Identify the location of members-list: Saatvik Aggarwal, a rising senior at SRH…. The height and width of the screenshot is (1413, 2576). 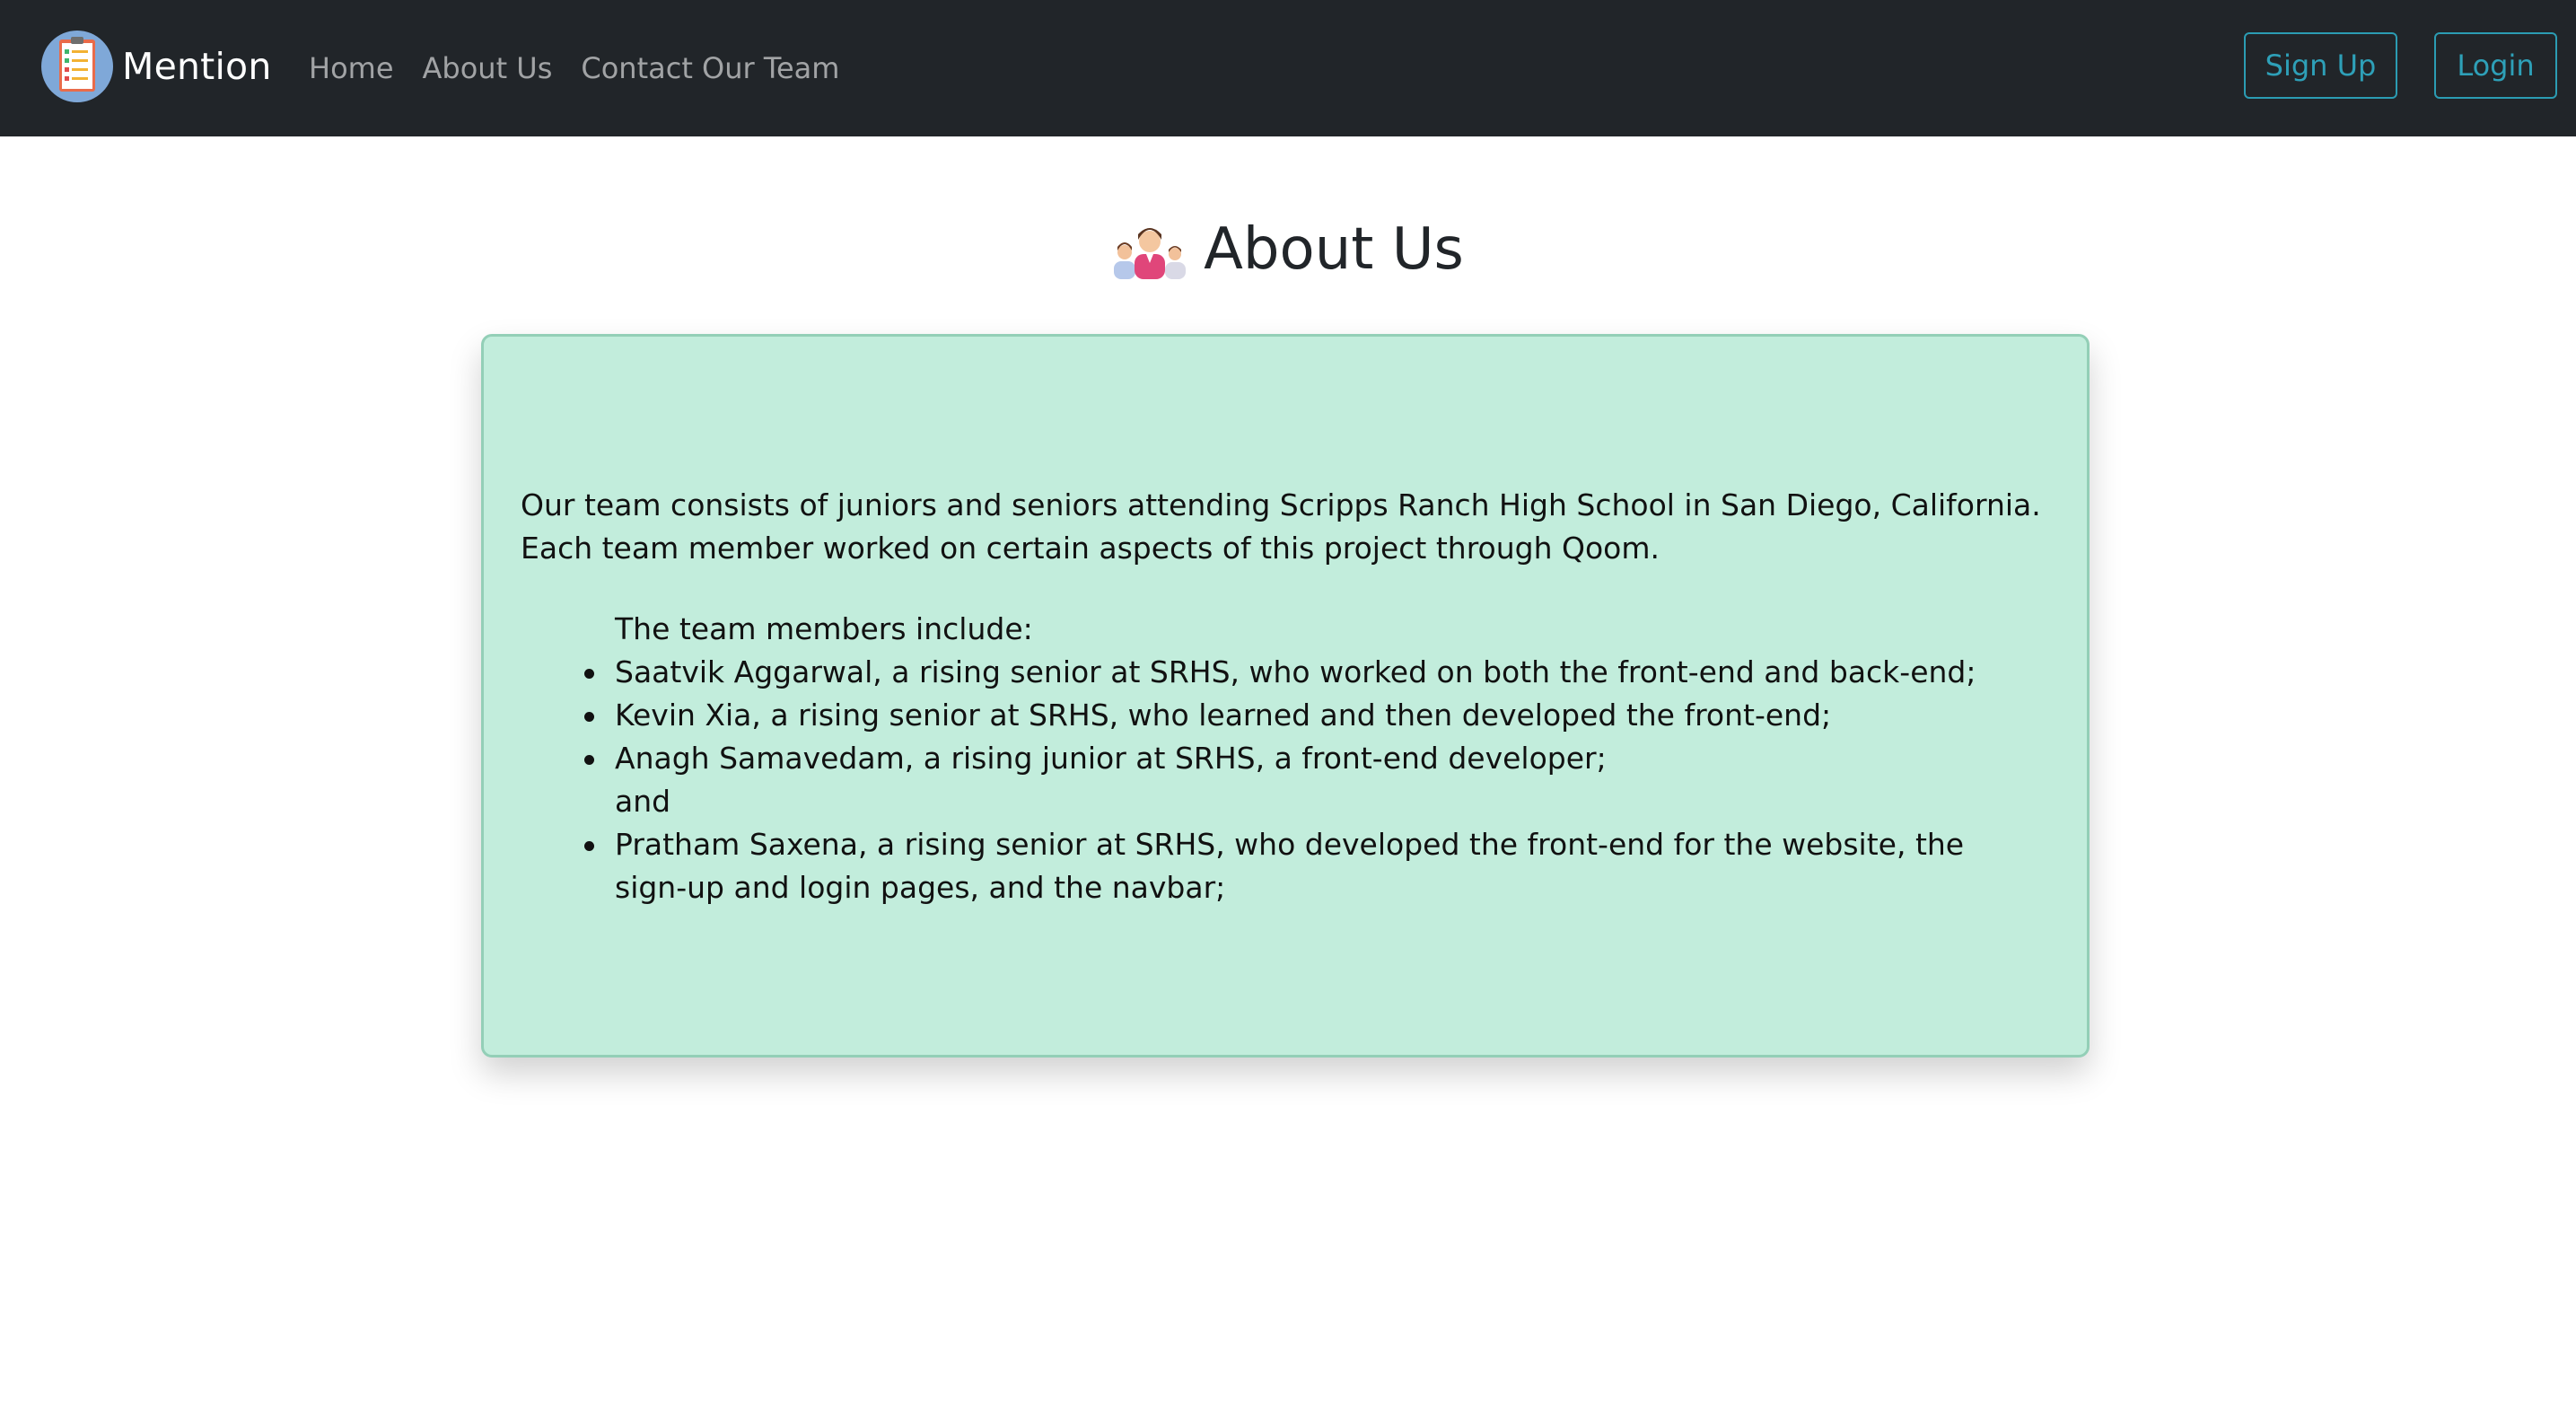
(1290, 780).